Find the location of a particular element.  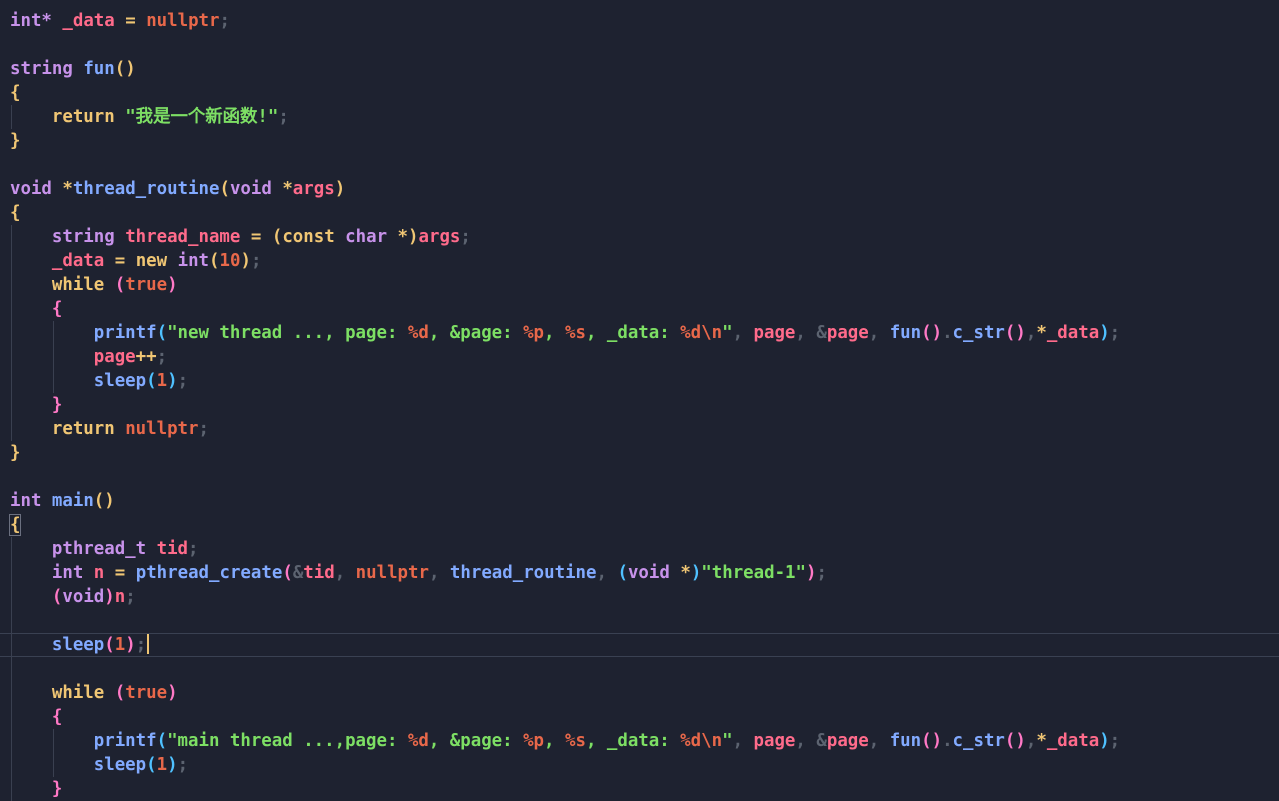

code-line: string thread_name = (const char *)args; is located at coordinates (639, 237).